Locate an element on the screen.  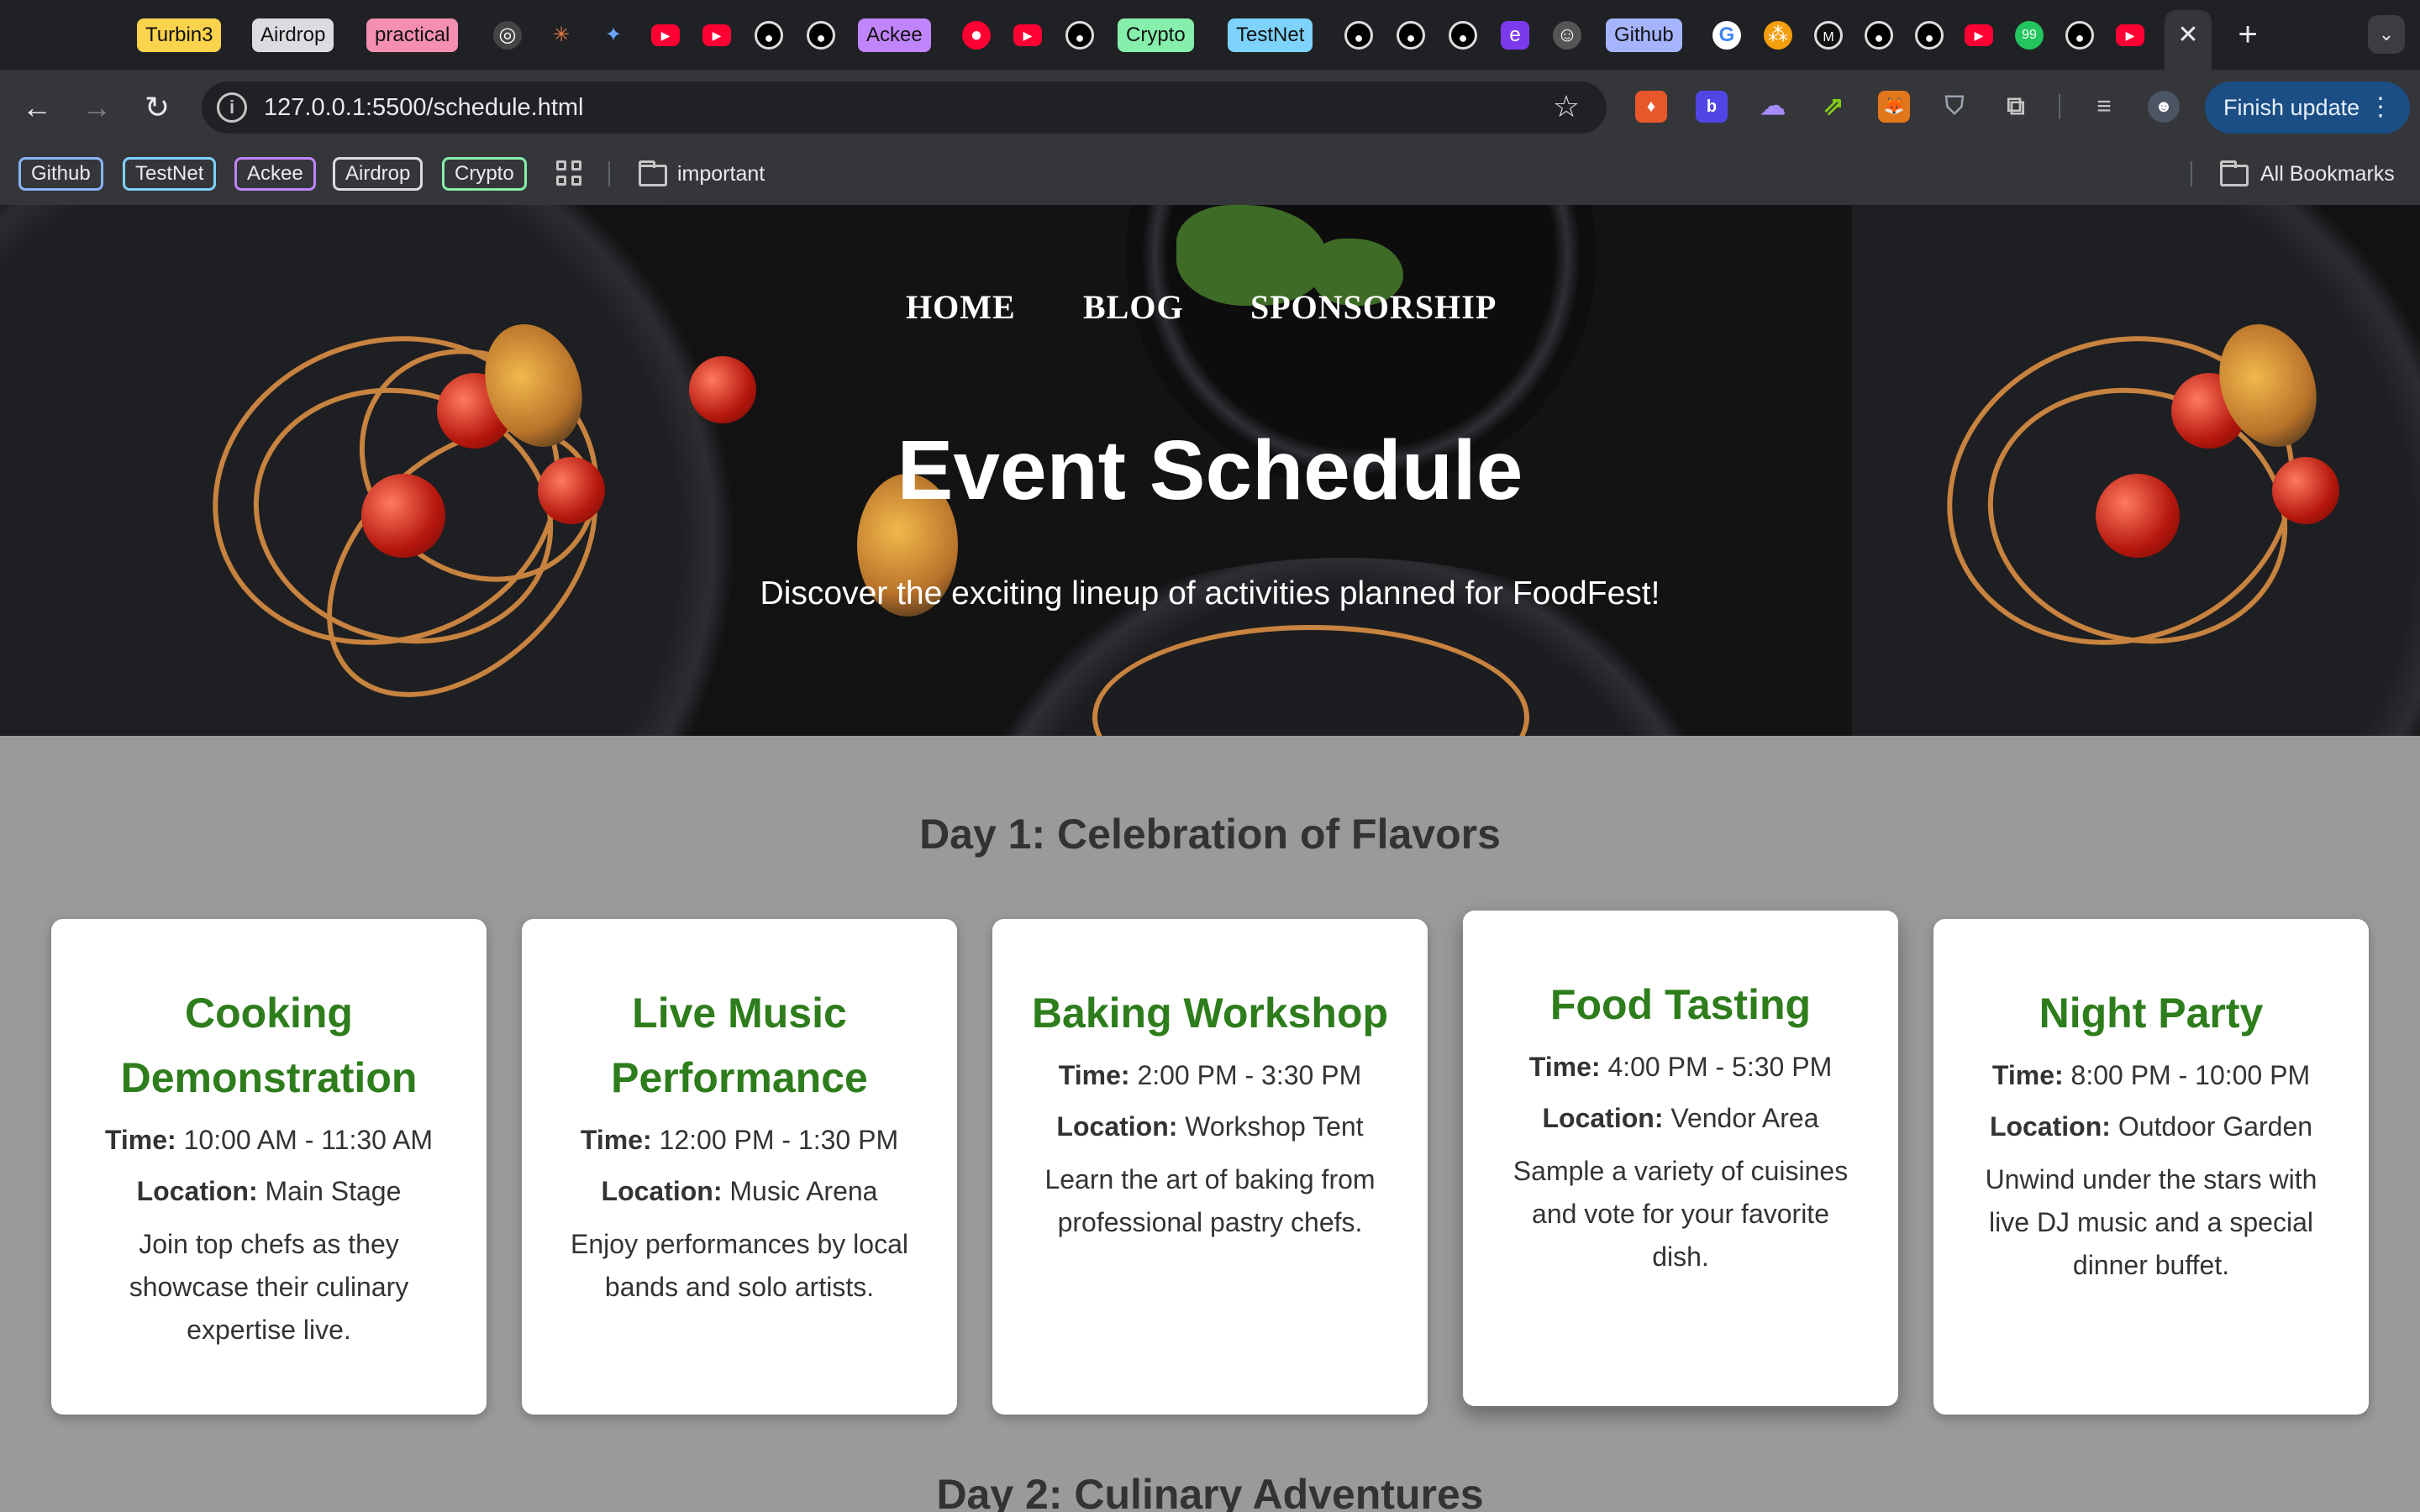
youtube-music-icon: ● is located at coordinates (976, 35).